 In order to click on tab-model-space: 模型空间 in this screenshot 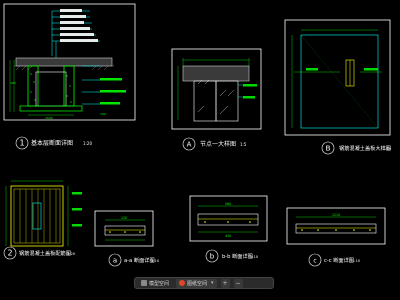, I will do `click(155, 283)`.